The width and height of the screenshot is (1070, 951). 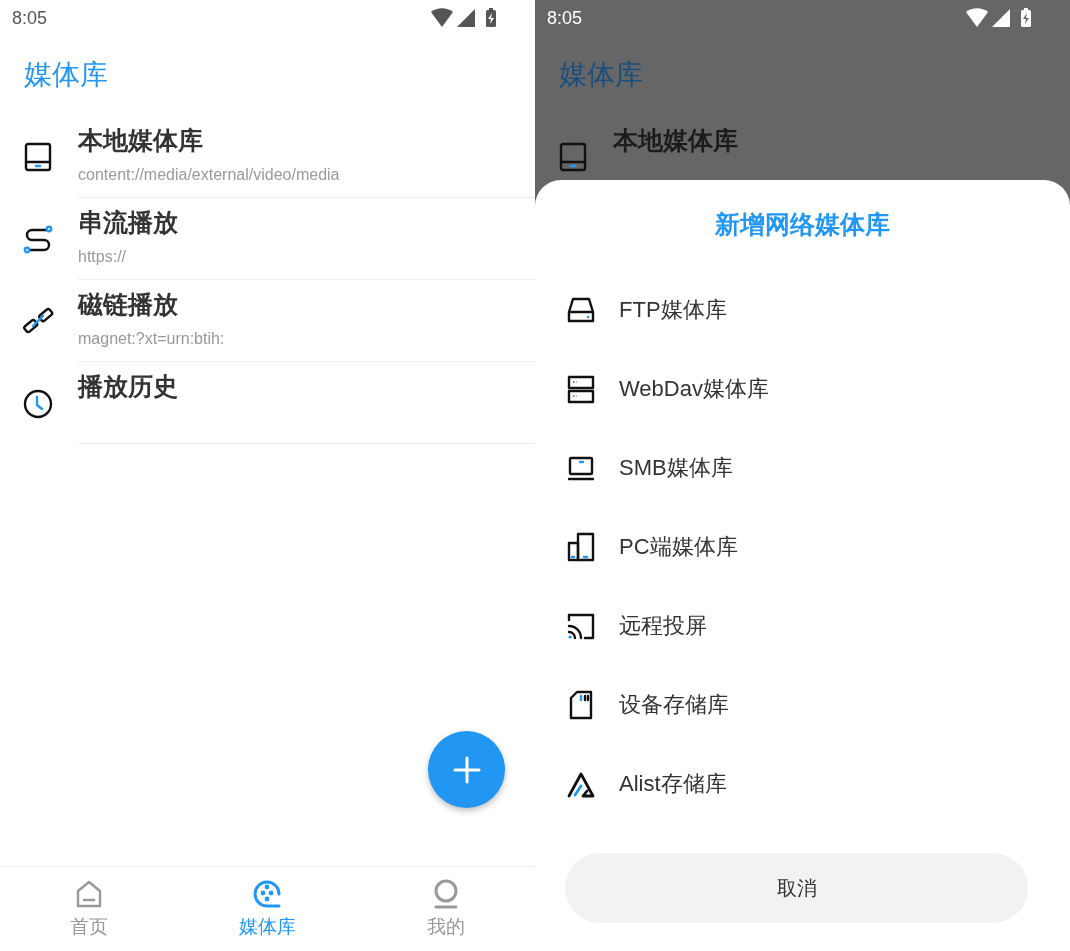 What do you see at coordinates (802, 546) in the screenshot?
I see `sheet-option: PC端媒体库` at bounding box center [802, 546].